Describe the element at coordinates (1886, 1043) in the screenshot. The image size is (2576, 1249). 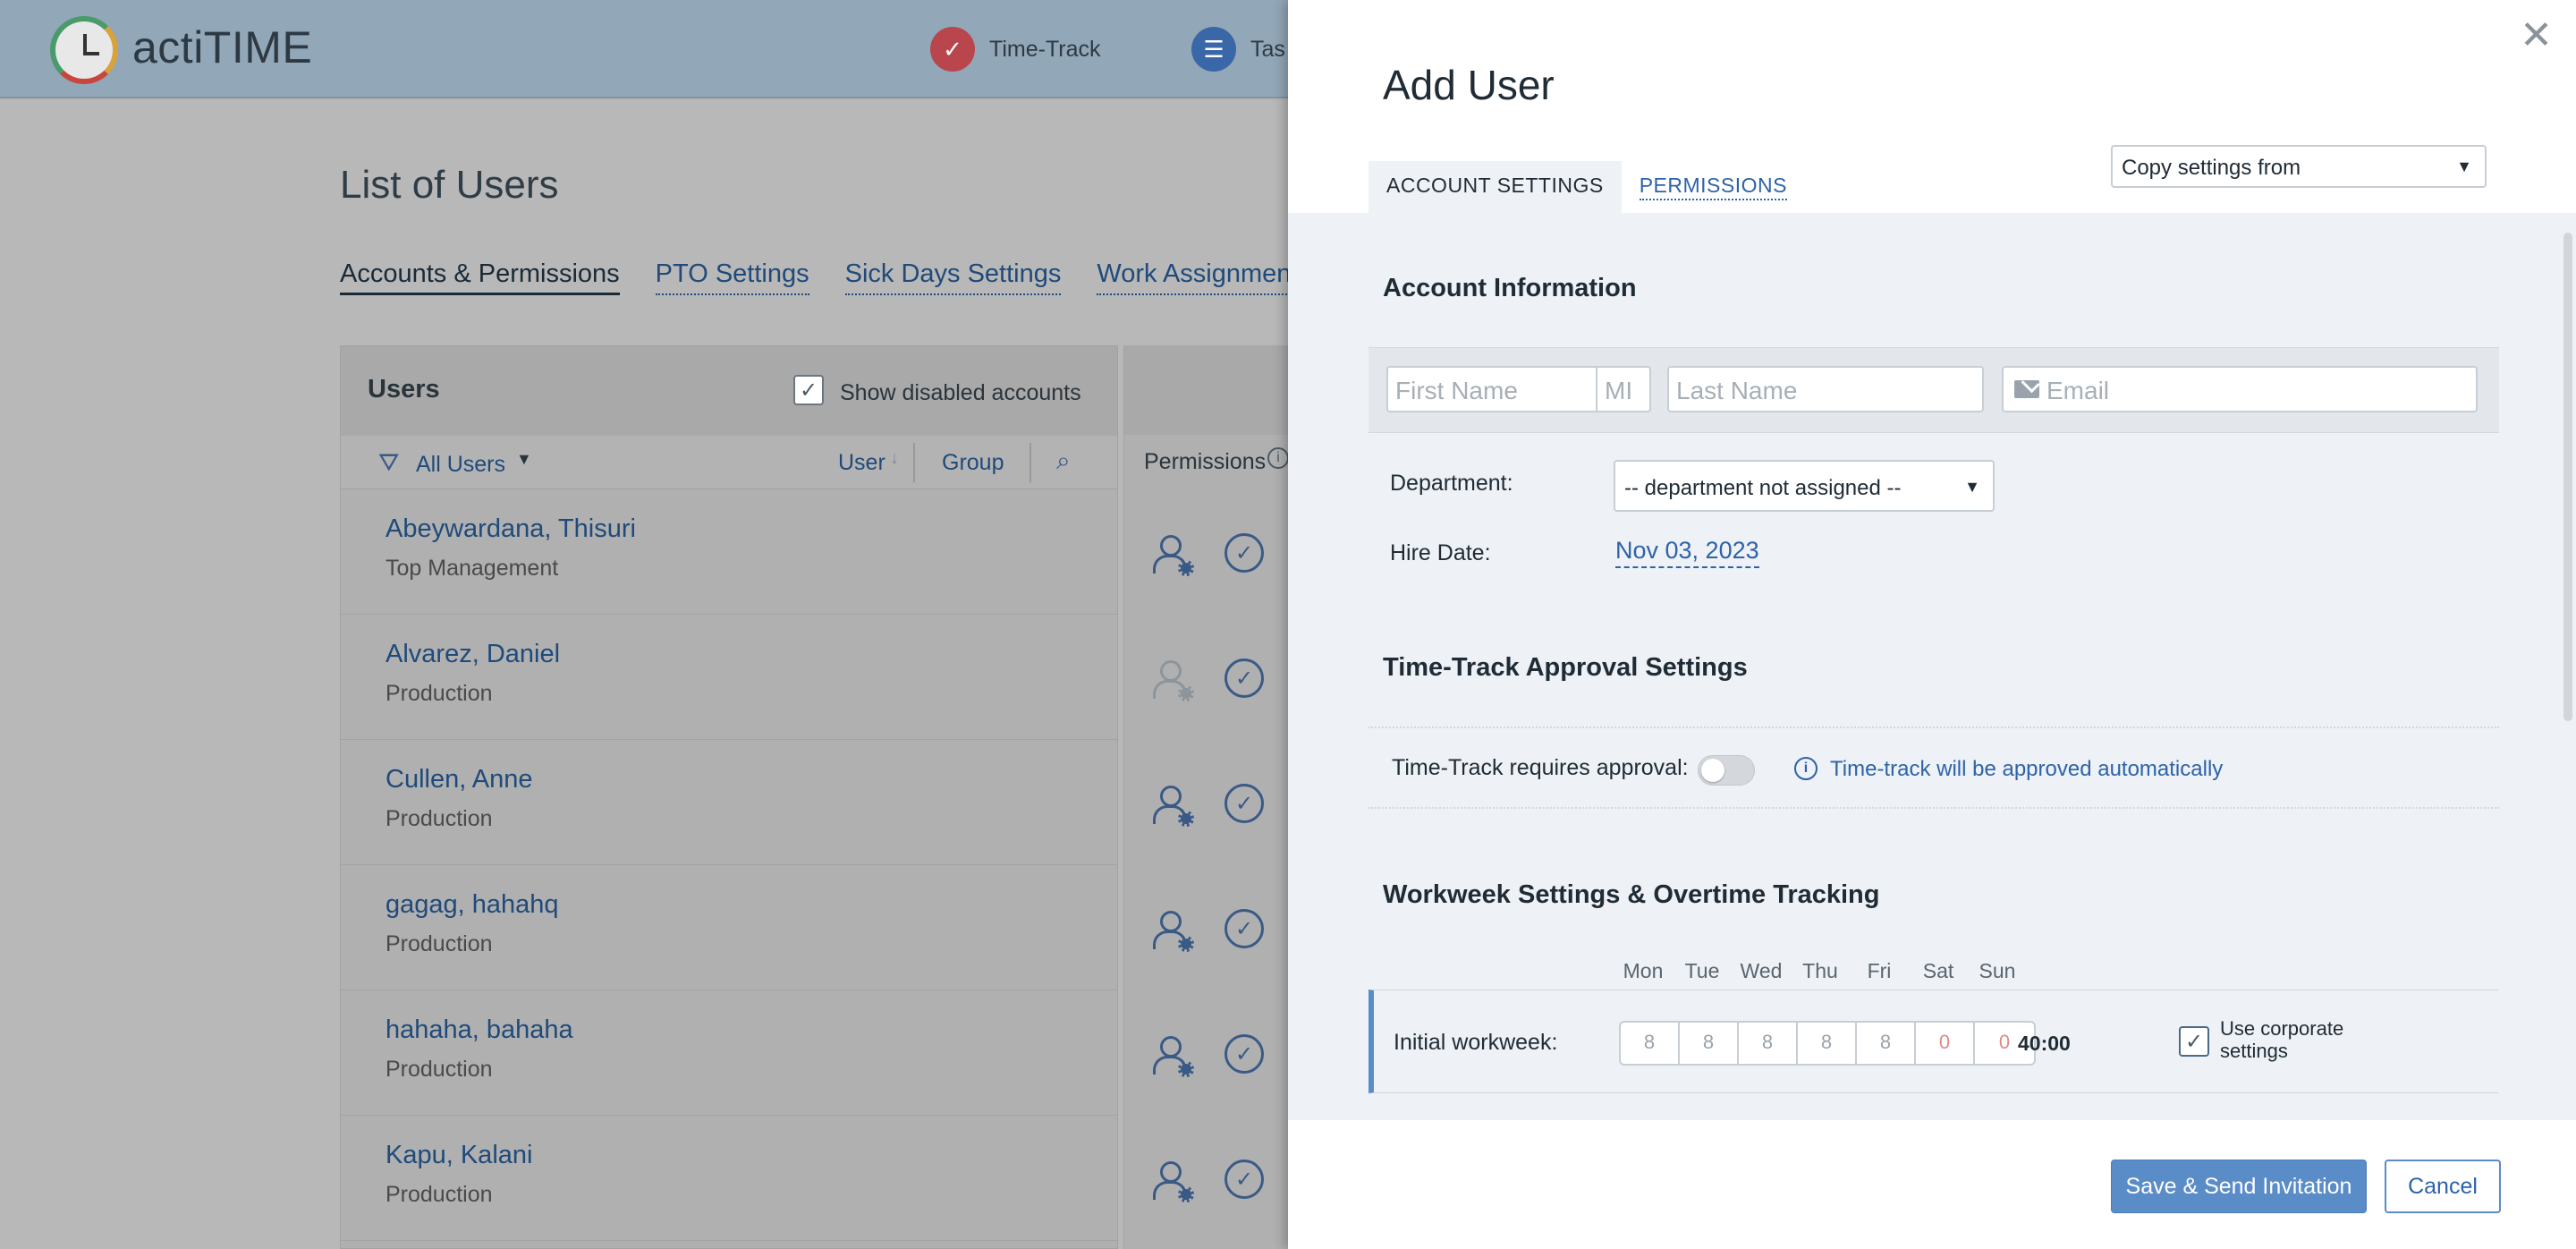
I see `hours-input-fri: 8` at that location.